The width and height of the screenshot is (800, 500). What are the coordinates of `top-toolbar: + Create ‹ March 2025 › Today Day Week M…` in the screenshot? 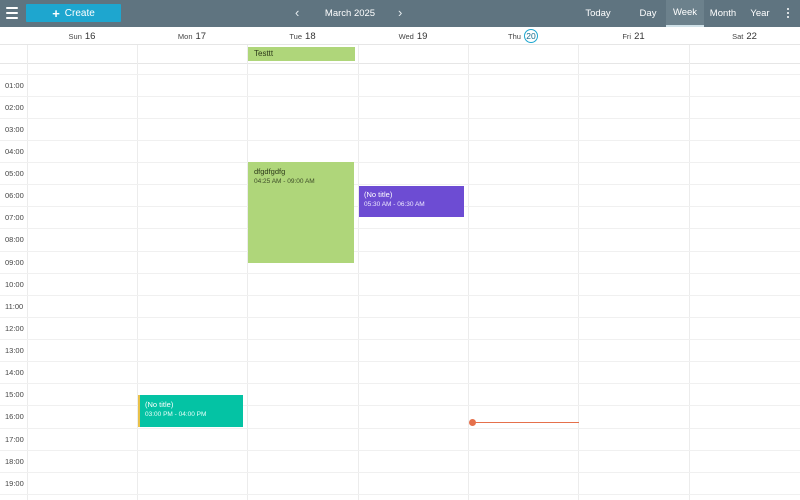 It's located at (400, 13).